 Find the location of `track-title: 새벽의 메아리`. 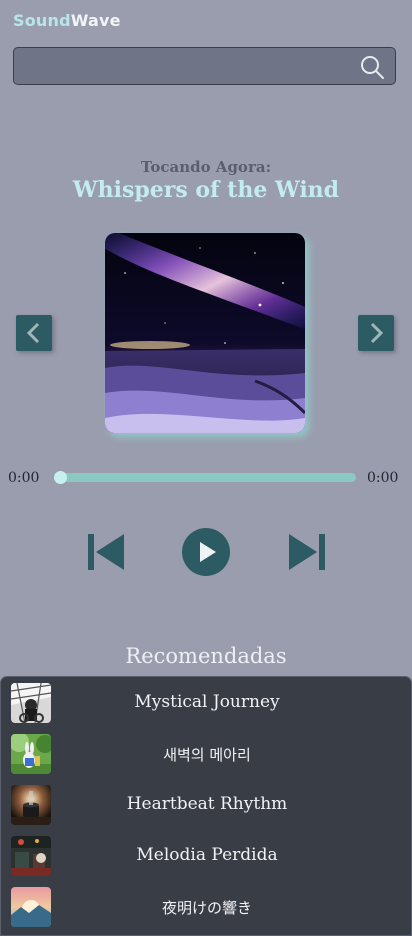

track-title: 새벽의 메아리 is located at coordinates (207, 755).